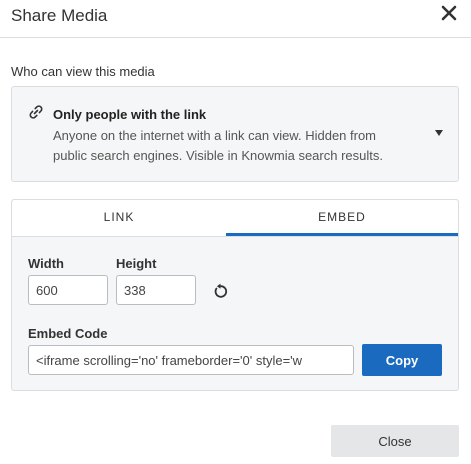 The width and height of the screenshot is (471, 464). What do you see at coordinates (68, 290) in the screenshot?
I see `width-input` at bounding box center [68, 290].